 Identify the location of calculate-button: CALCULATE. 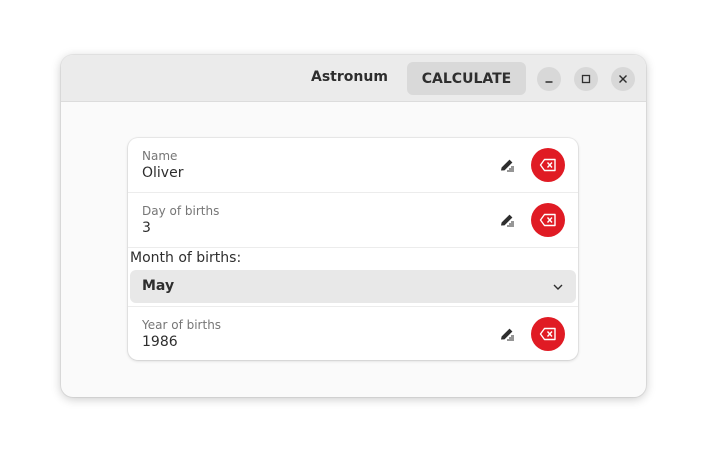
(466, 78).